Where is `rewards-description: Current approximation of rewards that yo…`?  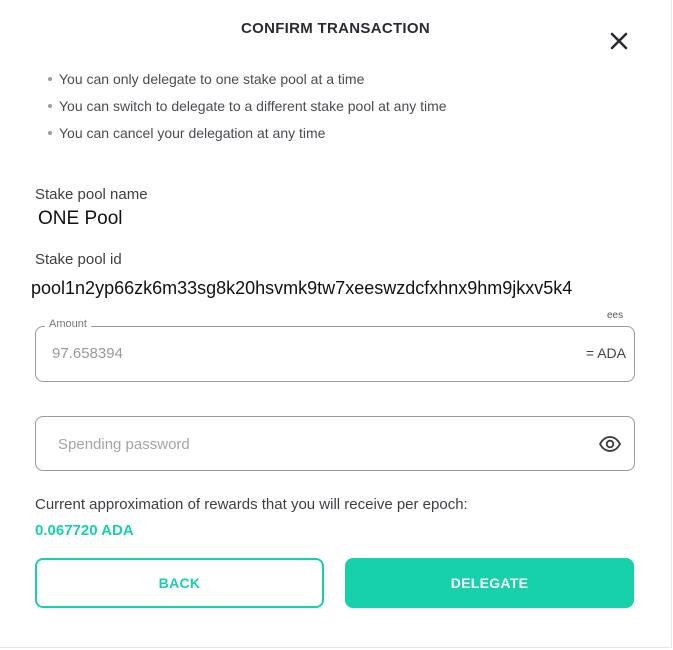
rewards-description: Current approximation of rewards that yo… is located at coordinates (251, 504).